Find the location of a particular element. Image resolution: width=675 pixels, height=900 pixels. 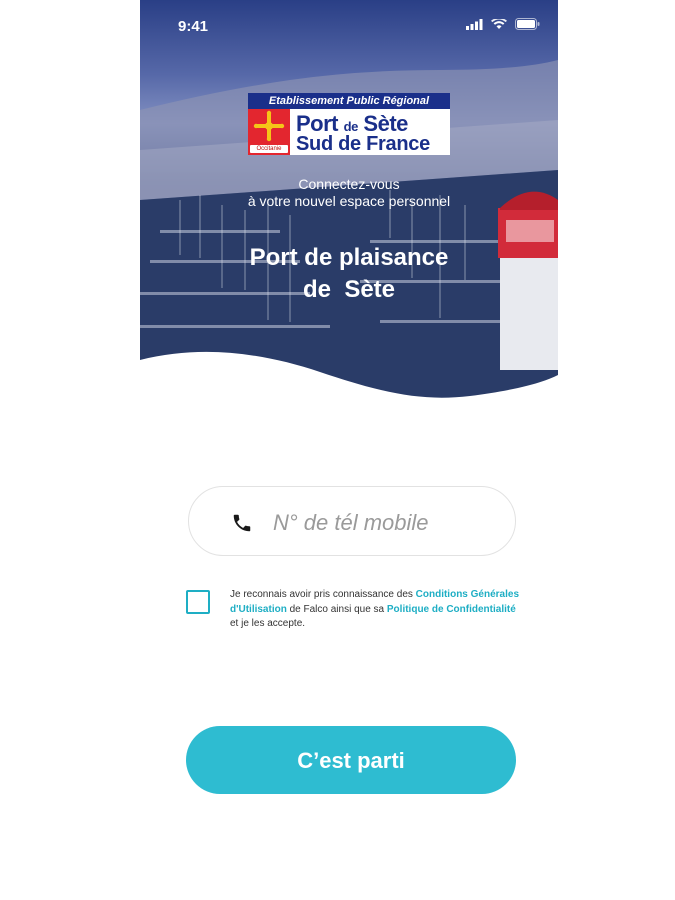

consent-text-part3: et je les accepte. is located at coordinates (268, 623).